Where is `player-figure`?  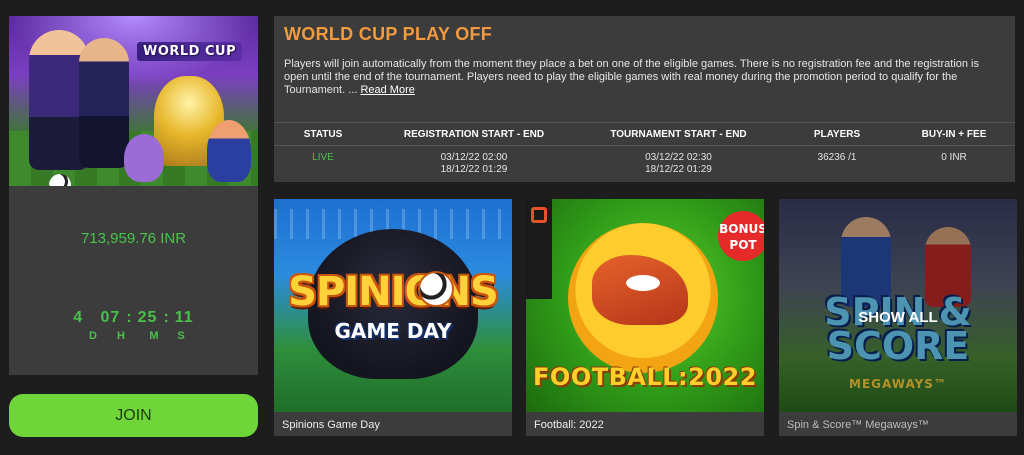 player-figure is located at coordinates (104, 103).